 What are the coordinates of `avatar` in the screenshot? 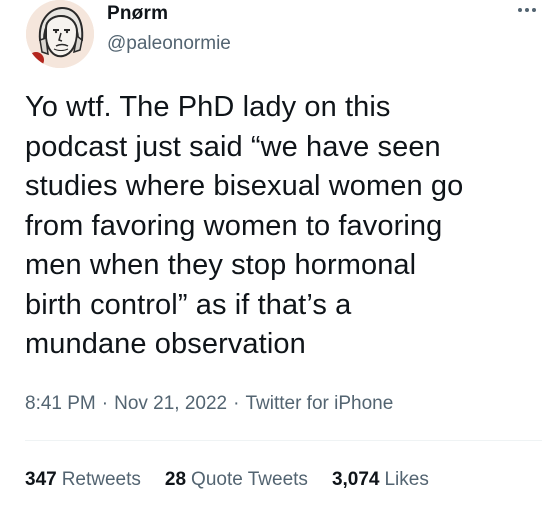 It's located at (60, 34).